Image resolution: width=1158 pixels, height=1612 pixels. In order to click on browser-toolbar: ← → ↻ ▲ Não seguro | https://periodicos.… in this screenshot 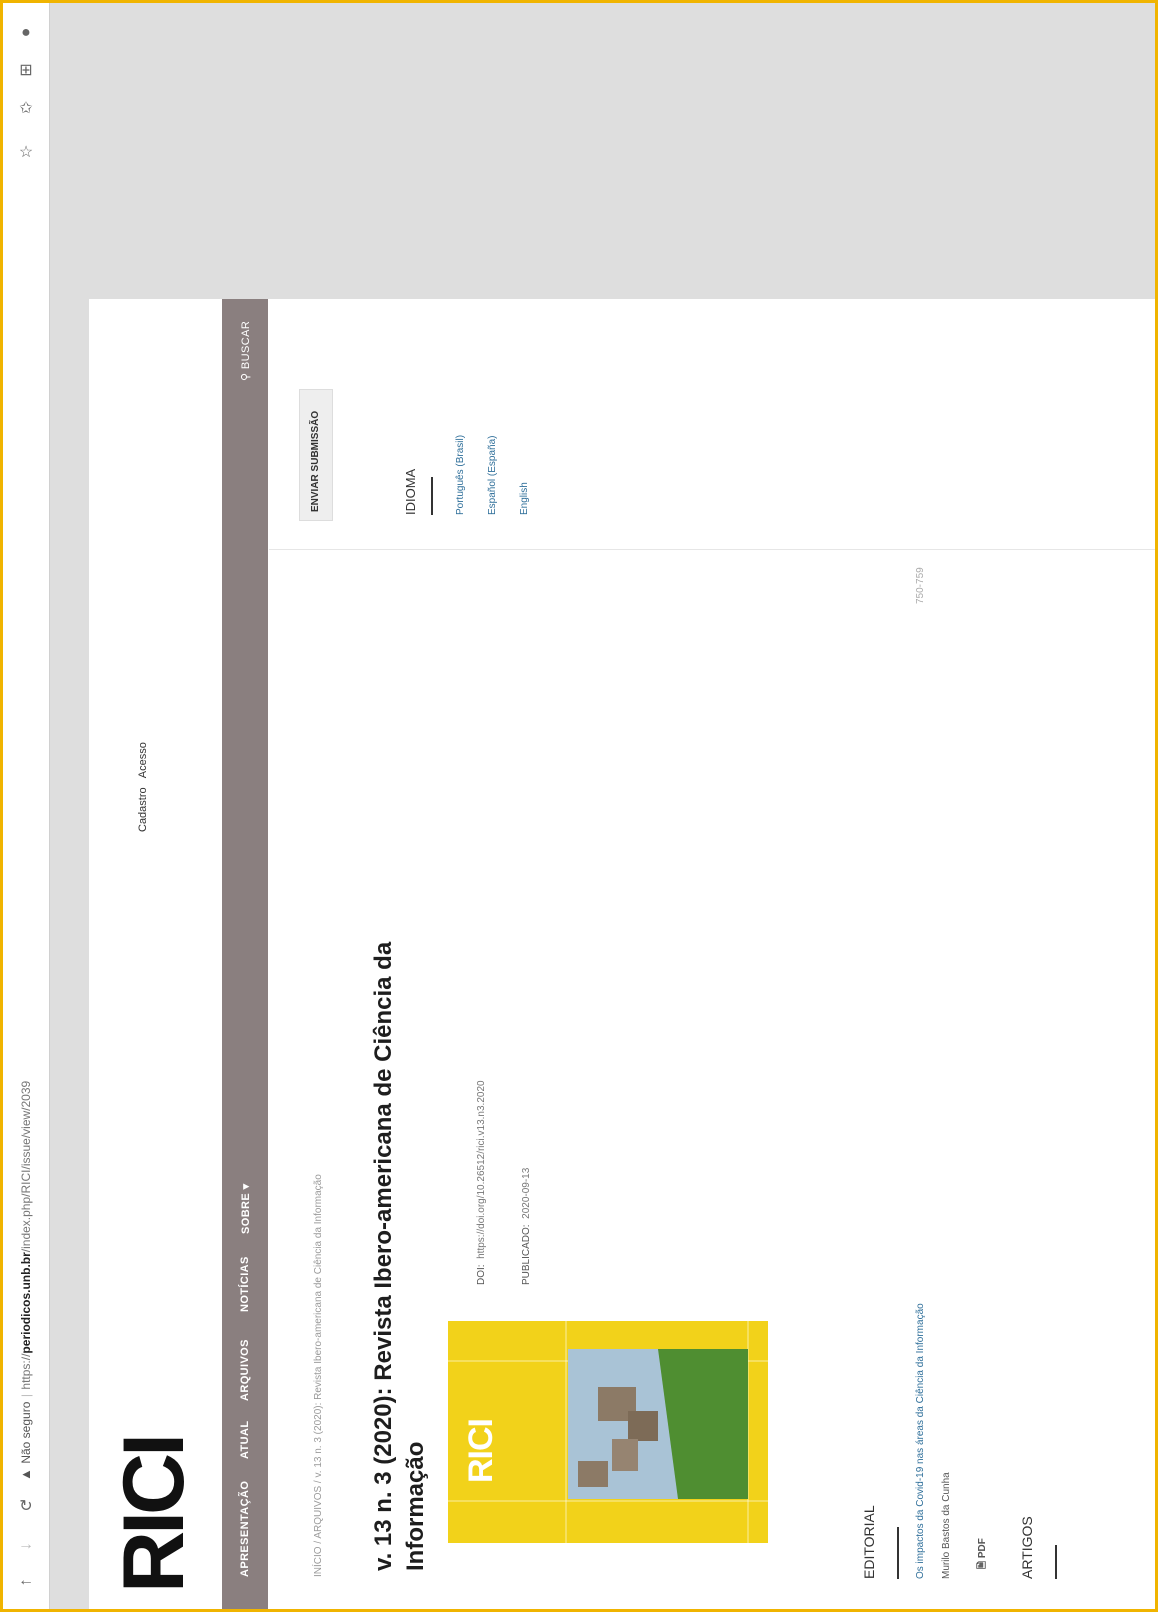, I will do `click(26, 806)`.